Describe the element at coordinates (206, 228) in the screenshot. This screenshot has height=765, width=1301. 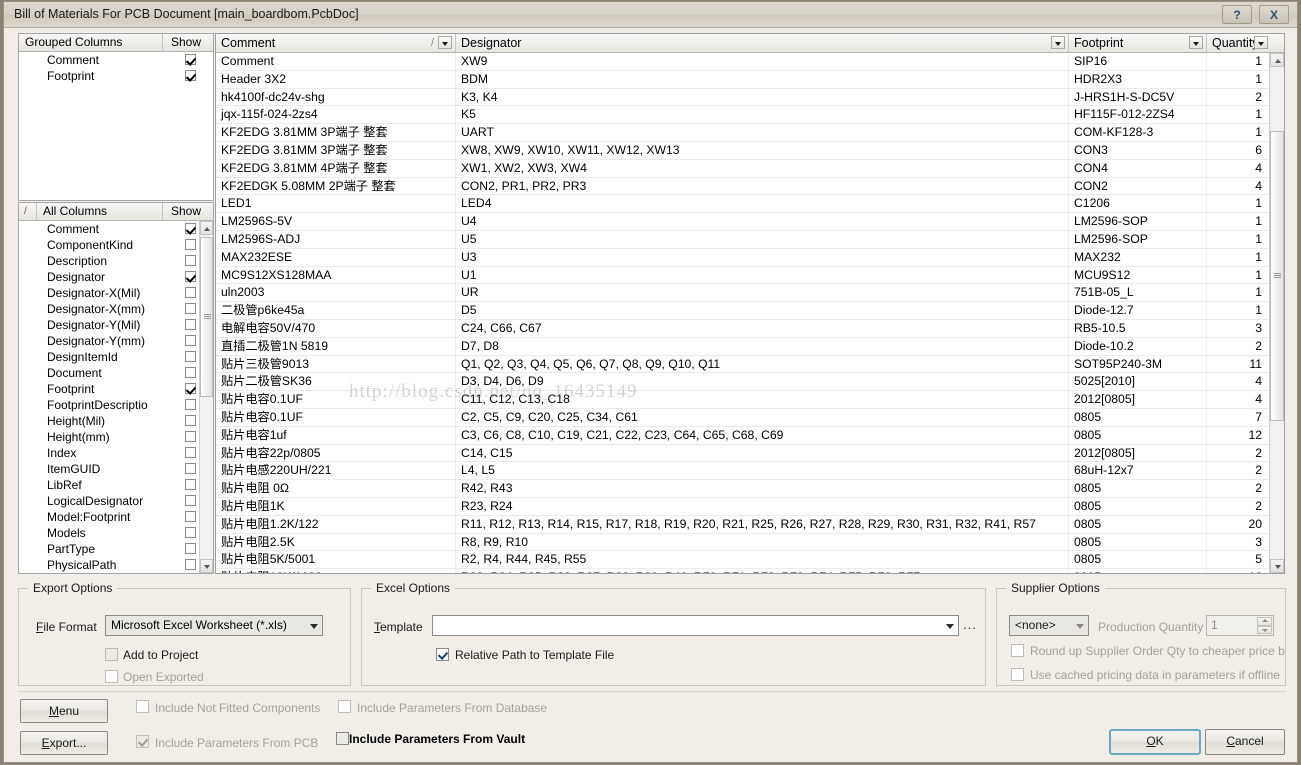
I see `scroll-up-icon` at that location.